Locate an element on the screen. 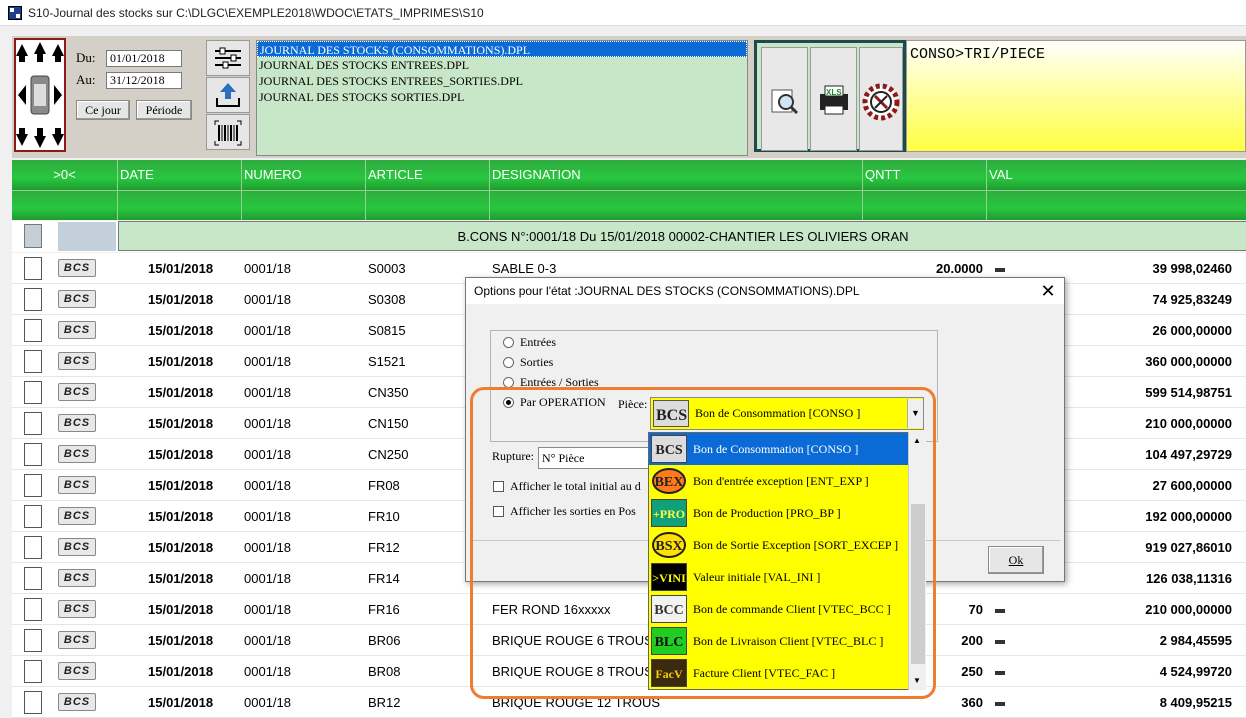 This screenshot has width=1246, height=718. preview-button is located at coordinates (784, 99).